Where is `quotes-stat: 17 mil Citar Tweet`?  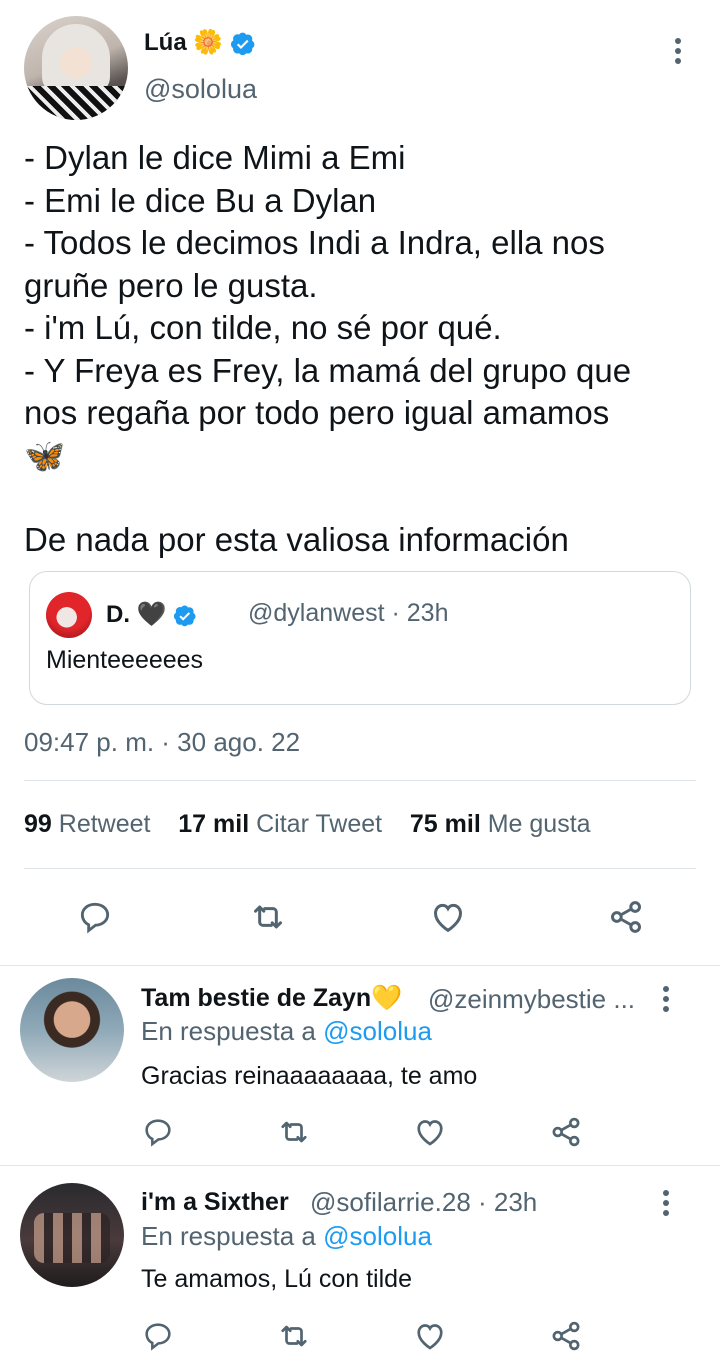
quotes-stat: 17 mil Citar Tweet is located at coordinates (280, 824).